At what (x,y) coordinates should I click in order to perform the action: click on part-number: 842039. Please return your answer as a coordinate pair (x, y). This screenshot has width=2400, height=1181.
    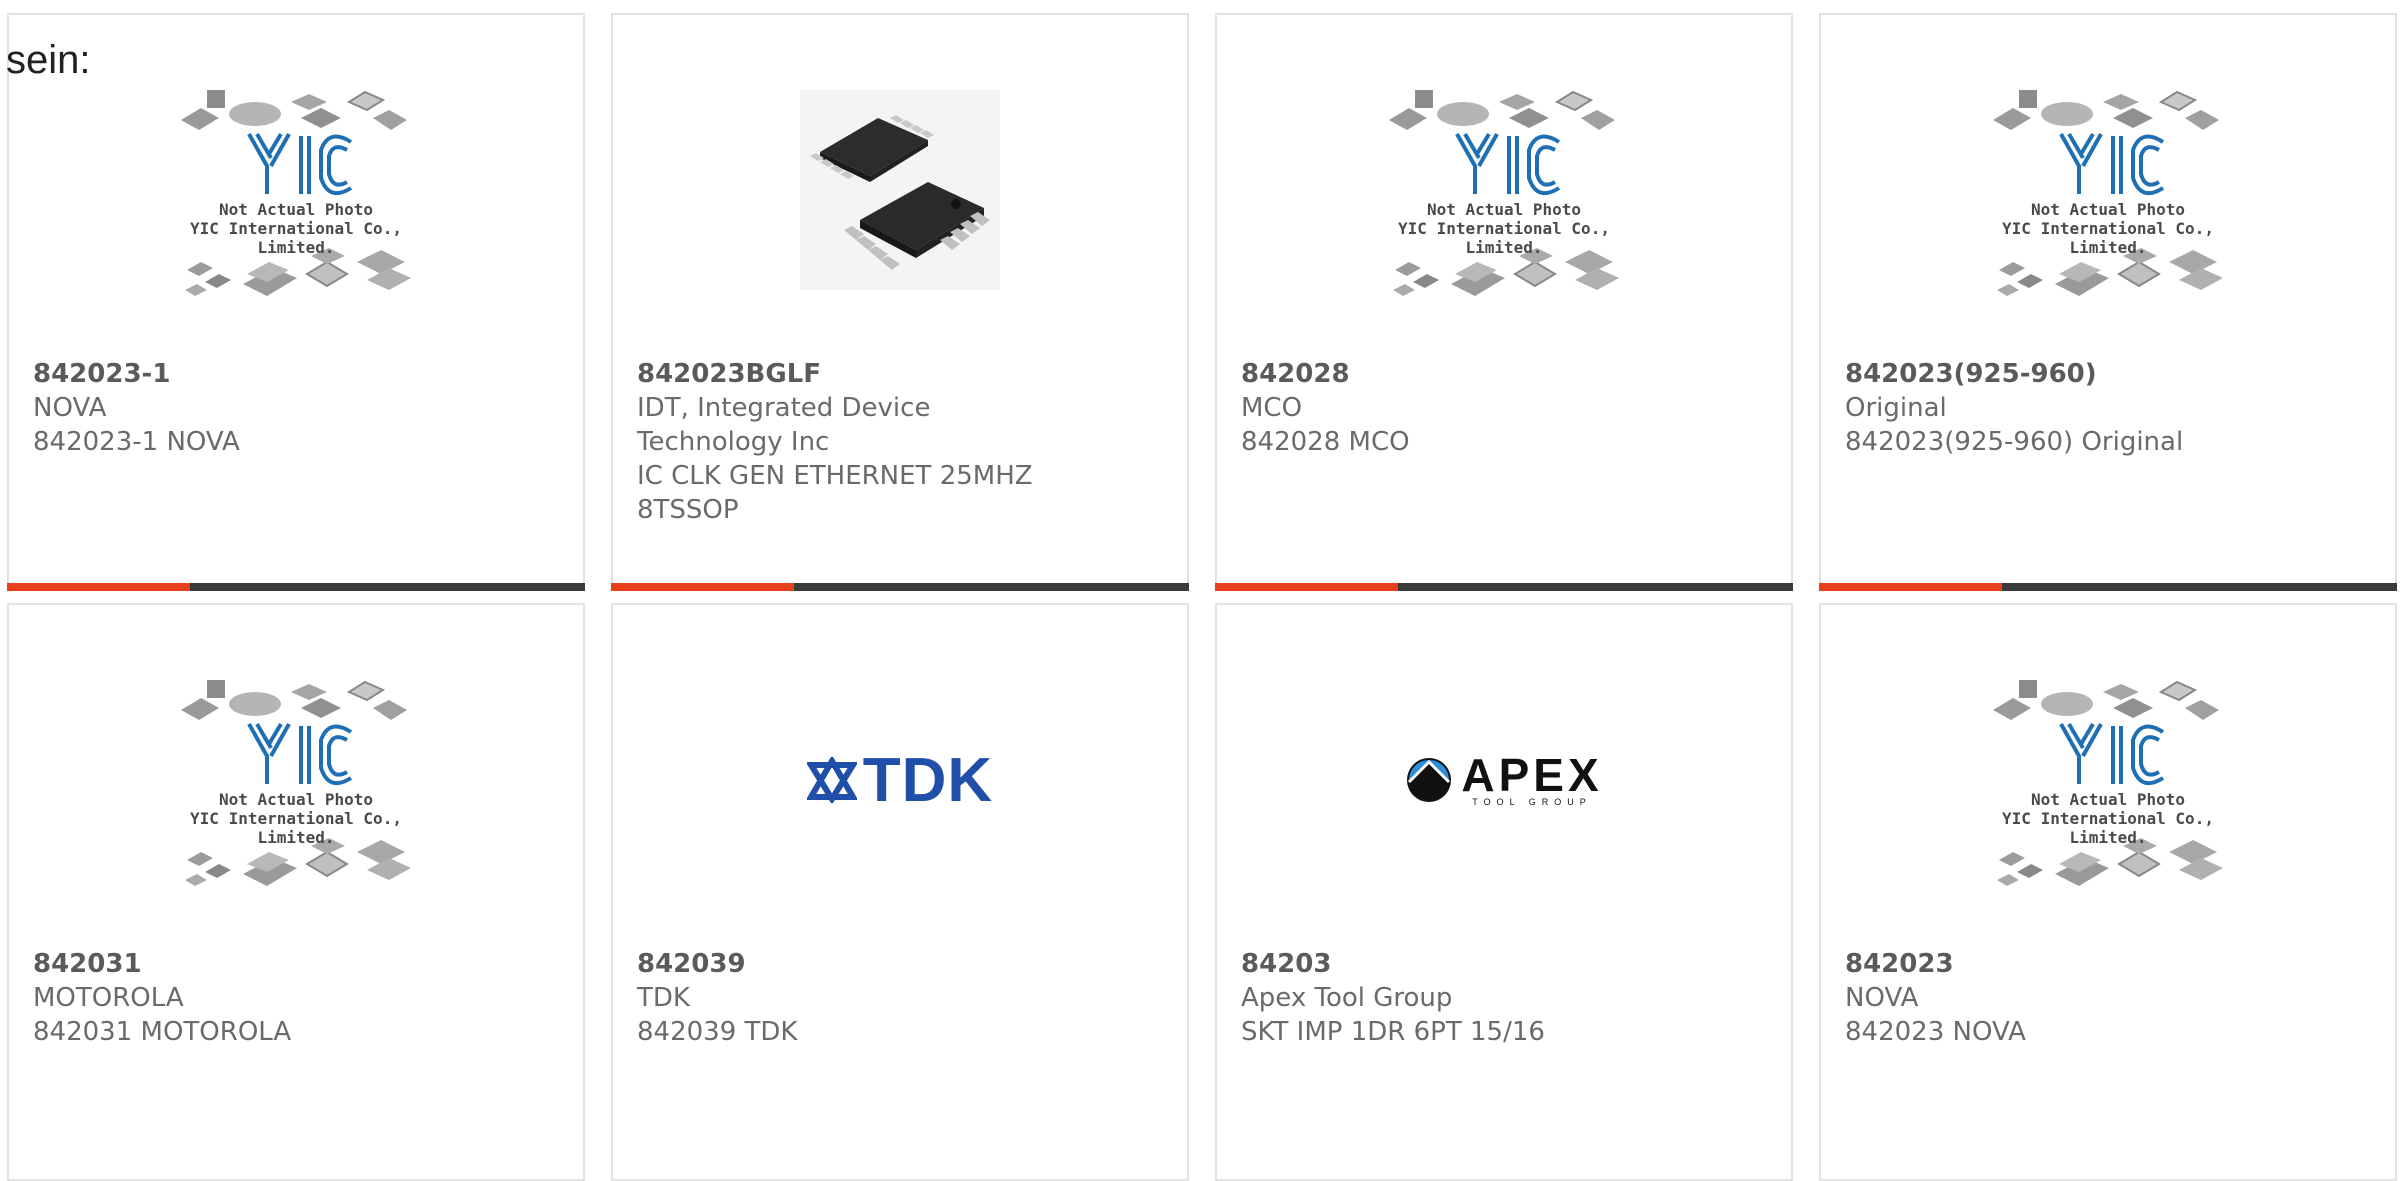
    Looking at the image, I should click on (902, 964).